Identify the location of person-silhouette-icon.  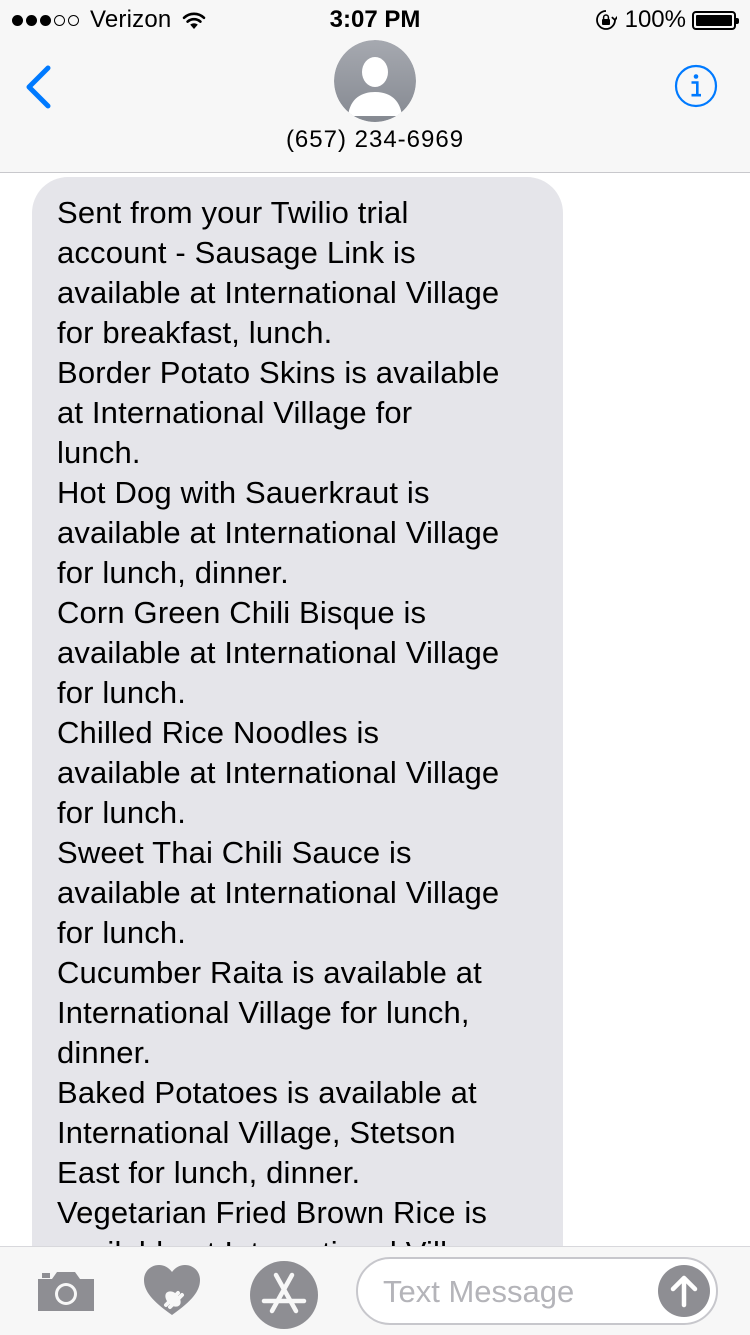
(375, 81).